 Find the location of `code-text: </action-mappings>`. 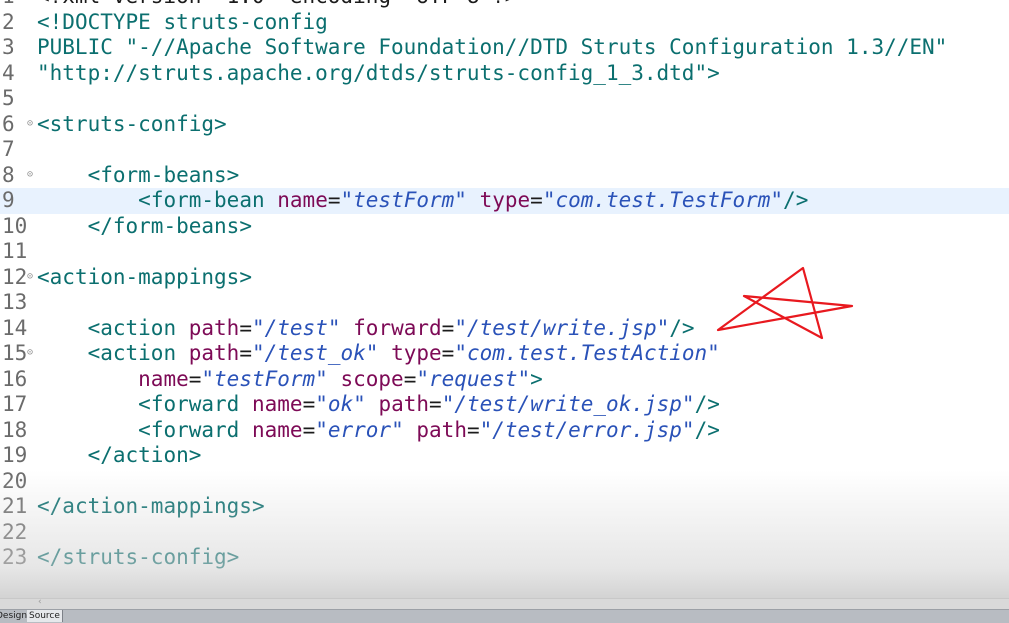

code-text: </action-mappings> is located at coordinates (151, 507).